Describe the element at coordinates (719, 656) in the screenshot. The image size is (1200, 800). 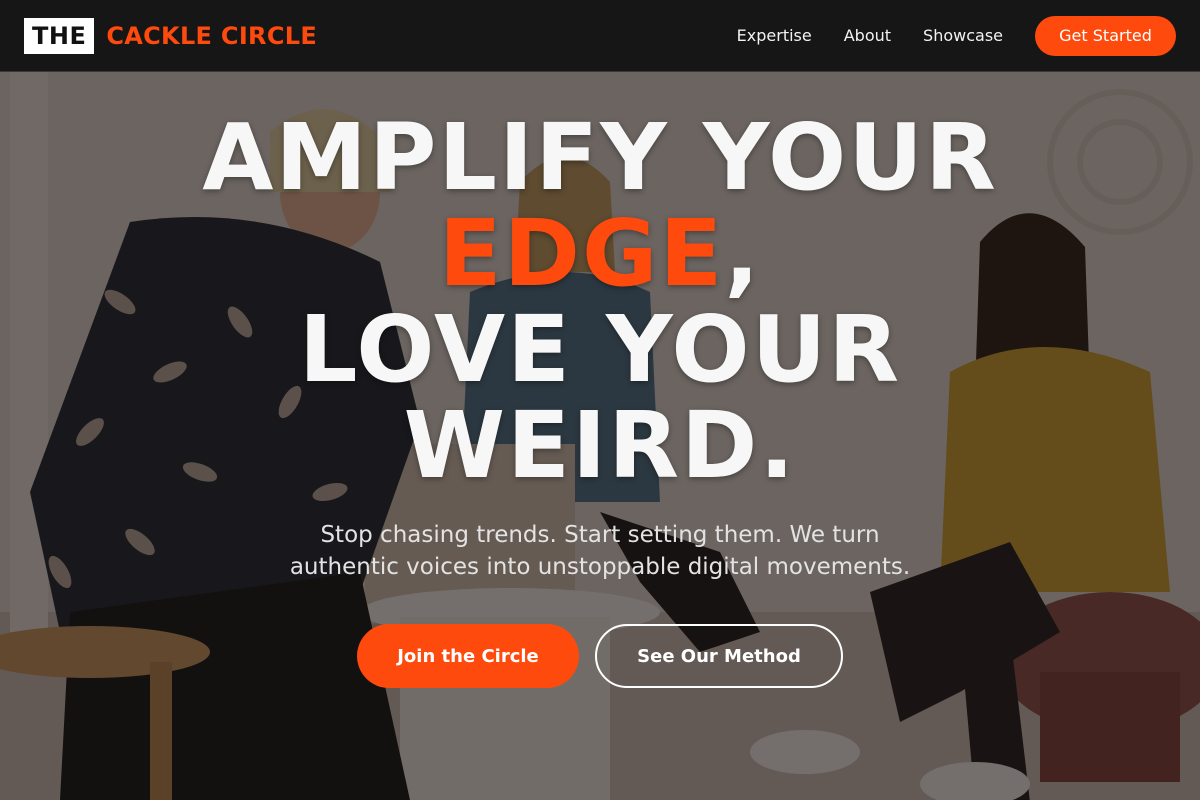
I see `see-our-method-button: See Our Method` at that location.